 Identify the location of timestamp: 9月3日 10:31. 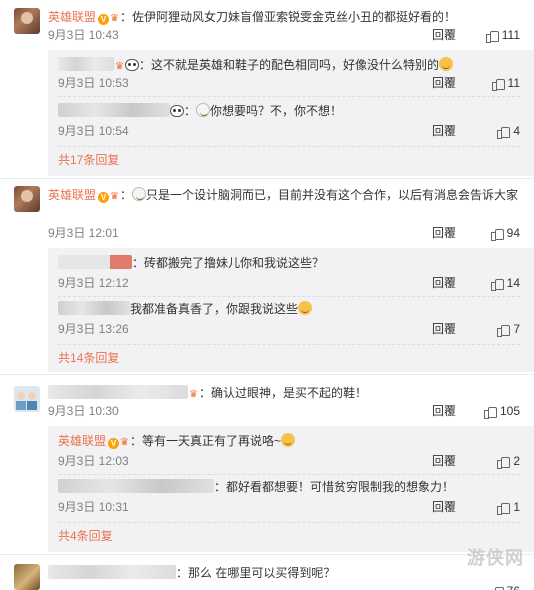
(93, 507).